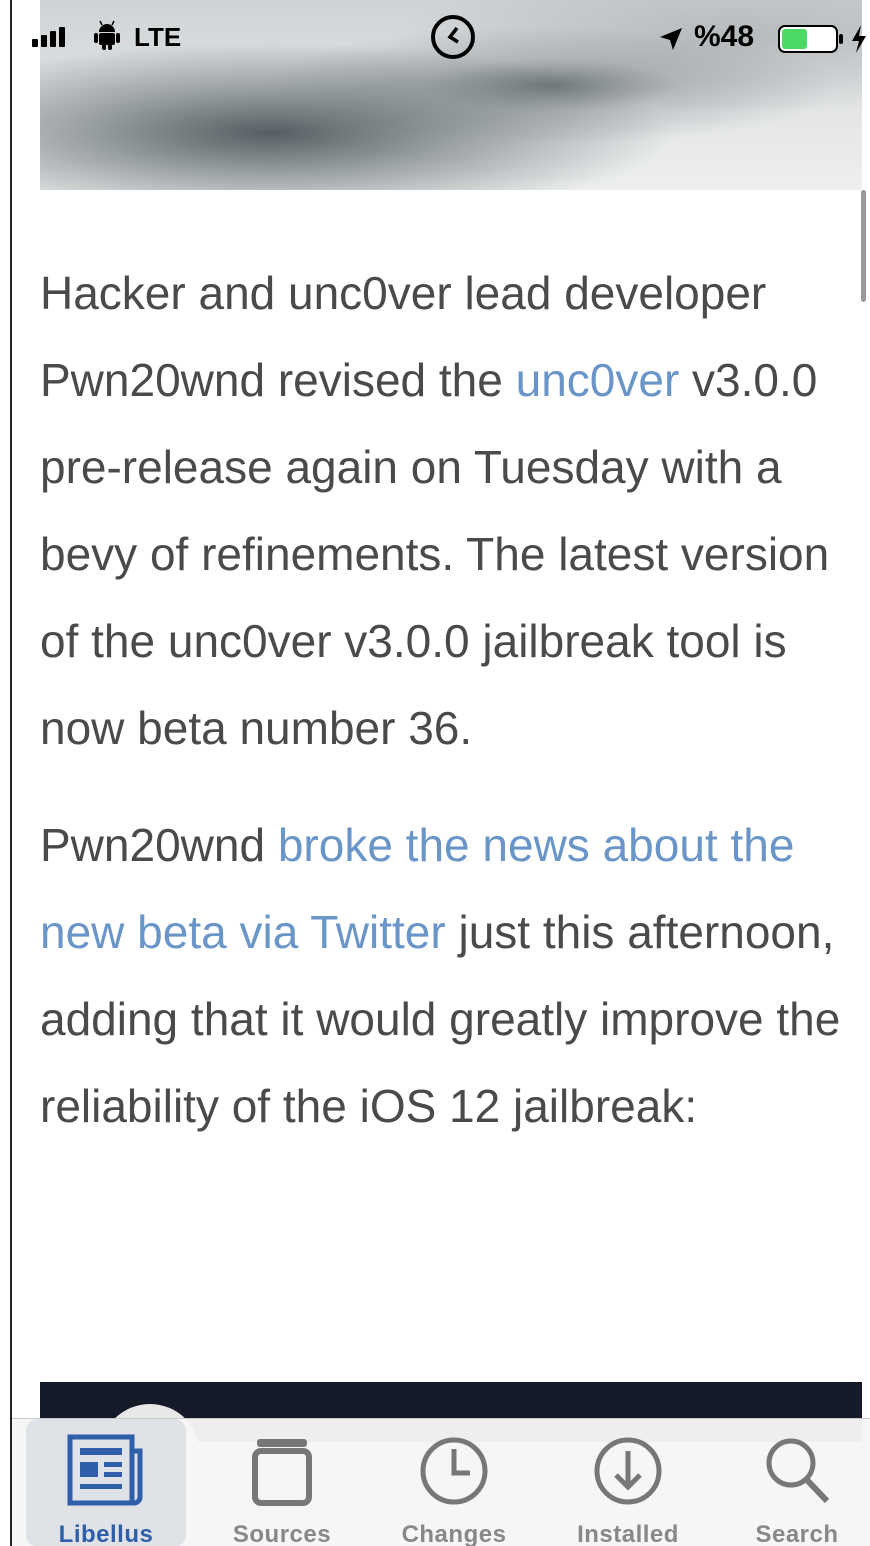 This screenshot has width=870, height=1546. What do you see at coordinates (454, 1533) in the screenshot?
I see `tab-label: Changes` at bounding box center [454, 1533].